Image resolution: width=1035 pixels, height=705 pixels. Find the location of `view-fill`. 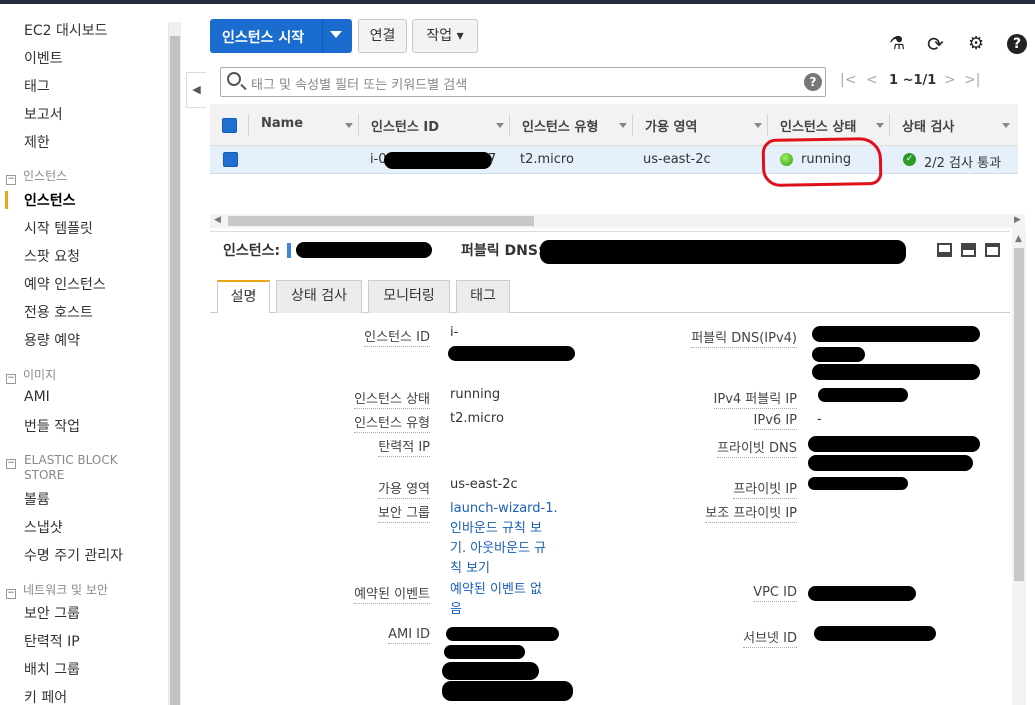

view-fill is located at coordinates (968, 247).